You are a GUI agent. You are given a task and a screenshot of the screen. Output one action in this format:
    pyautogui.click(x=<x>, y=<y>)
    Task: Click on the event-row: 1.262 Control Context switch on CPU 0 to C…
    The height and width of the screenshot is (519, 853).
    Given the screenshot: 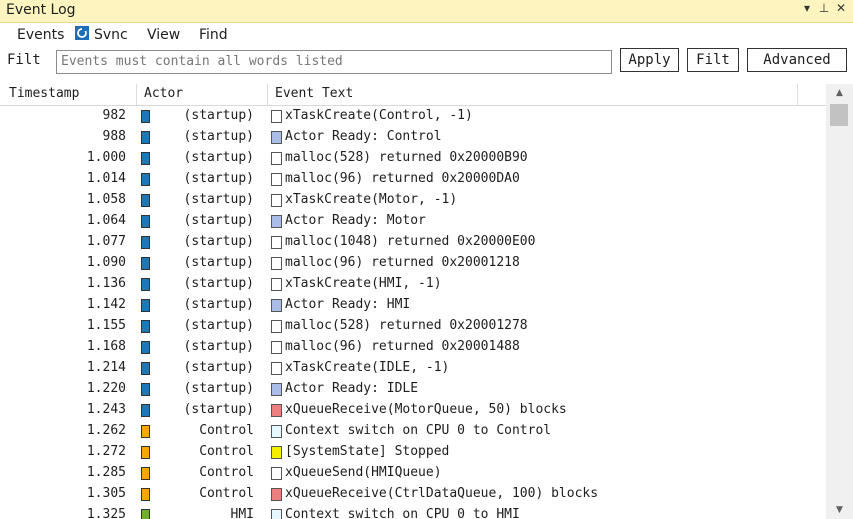 What is the action you would take?
    pyautogui.click(x=413, y=430)
    